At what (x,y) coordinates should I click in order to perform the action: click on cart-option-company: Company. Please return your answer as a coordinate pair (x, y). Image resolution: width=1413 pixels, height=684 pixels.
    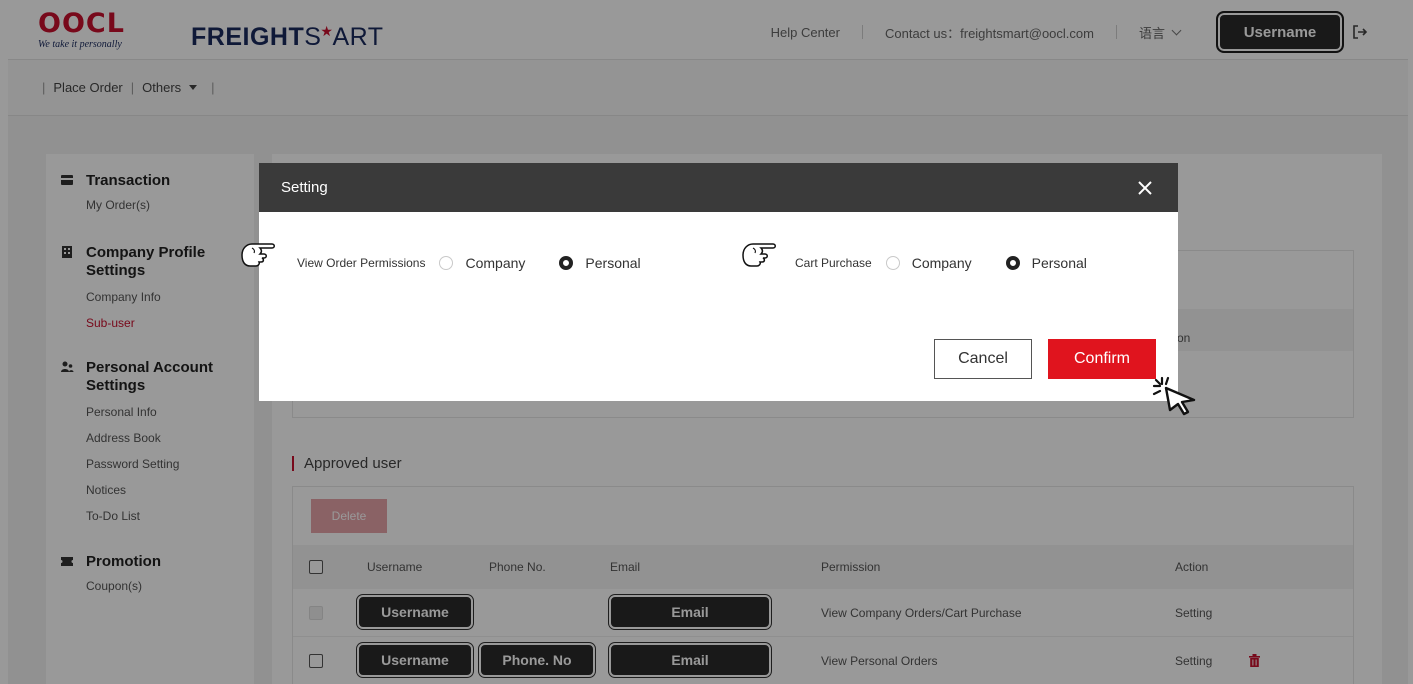
    Looking at the image, I should click on (928, 263).